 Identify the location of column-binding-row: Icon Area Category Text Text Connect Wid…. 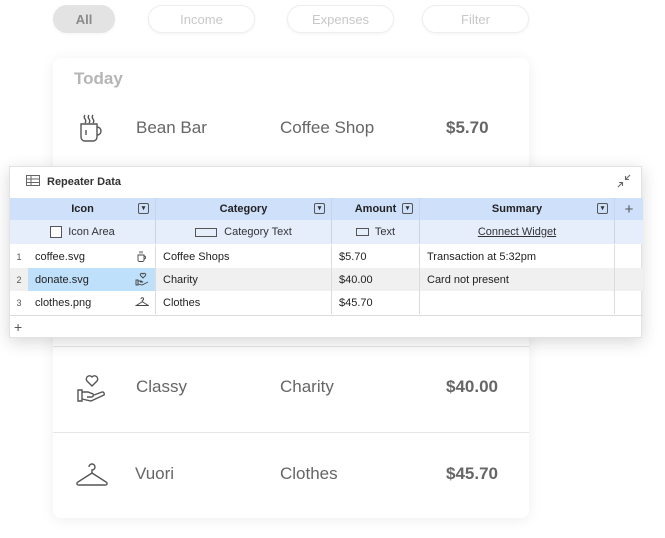
(326, 232).